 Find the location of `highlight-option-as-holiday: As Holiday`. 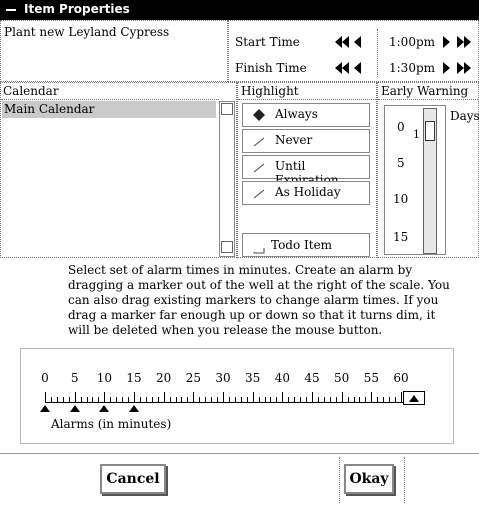

highlight-option-as-holiday: As Holiday is located at coordinates (306, 193).